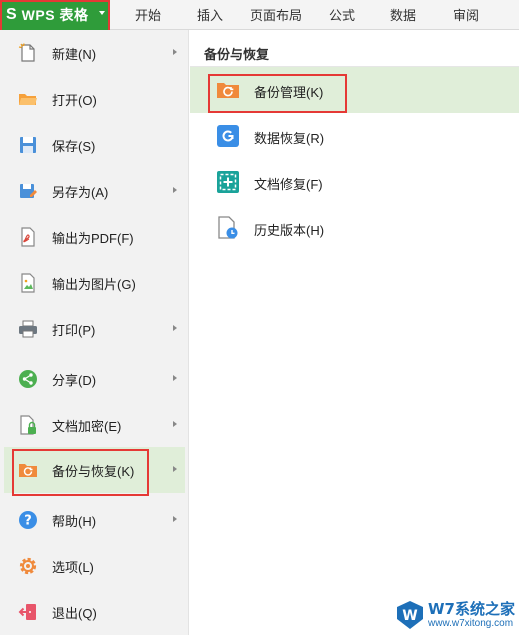  Describe the element at coordinates (466, 15) in the screenshot. I see `tab-review: 审阅` at that location.